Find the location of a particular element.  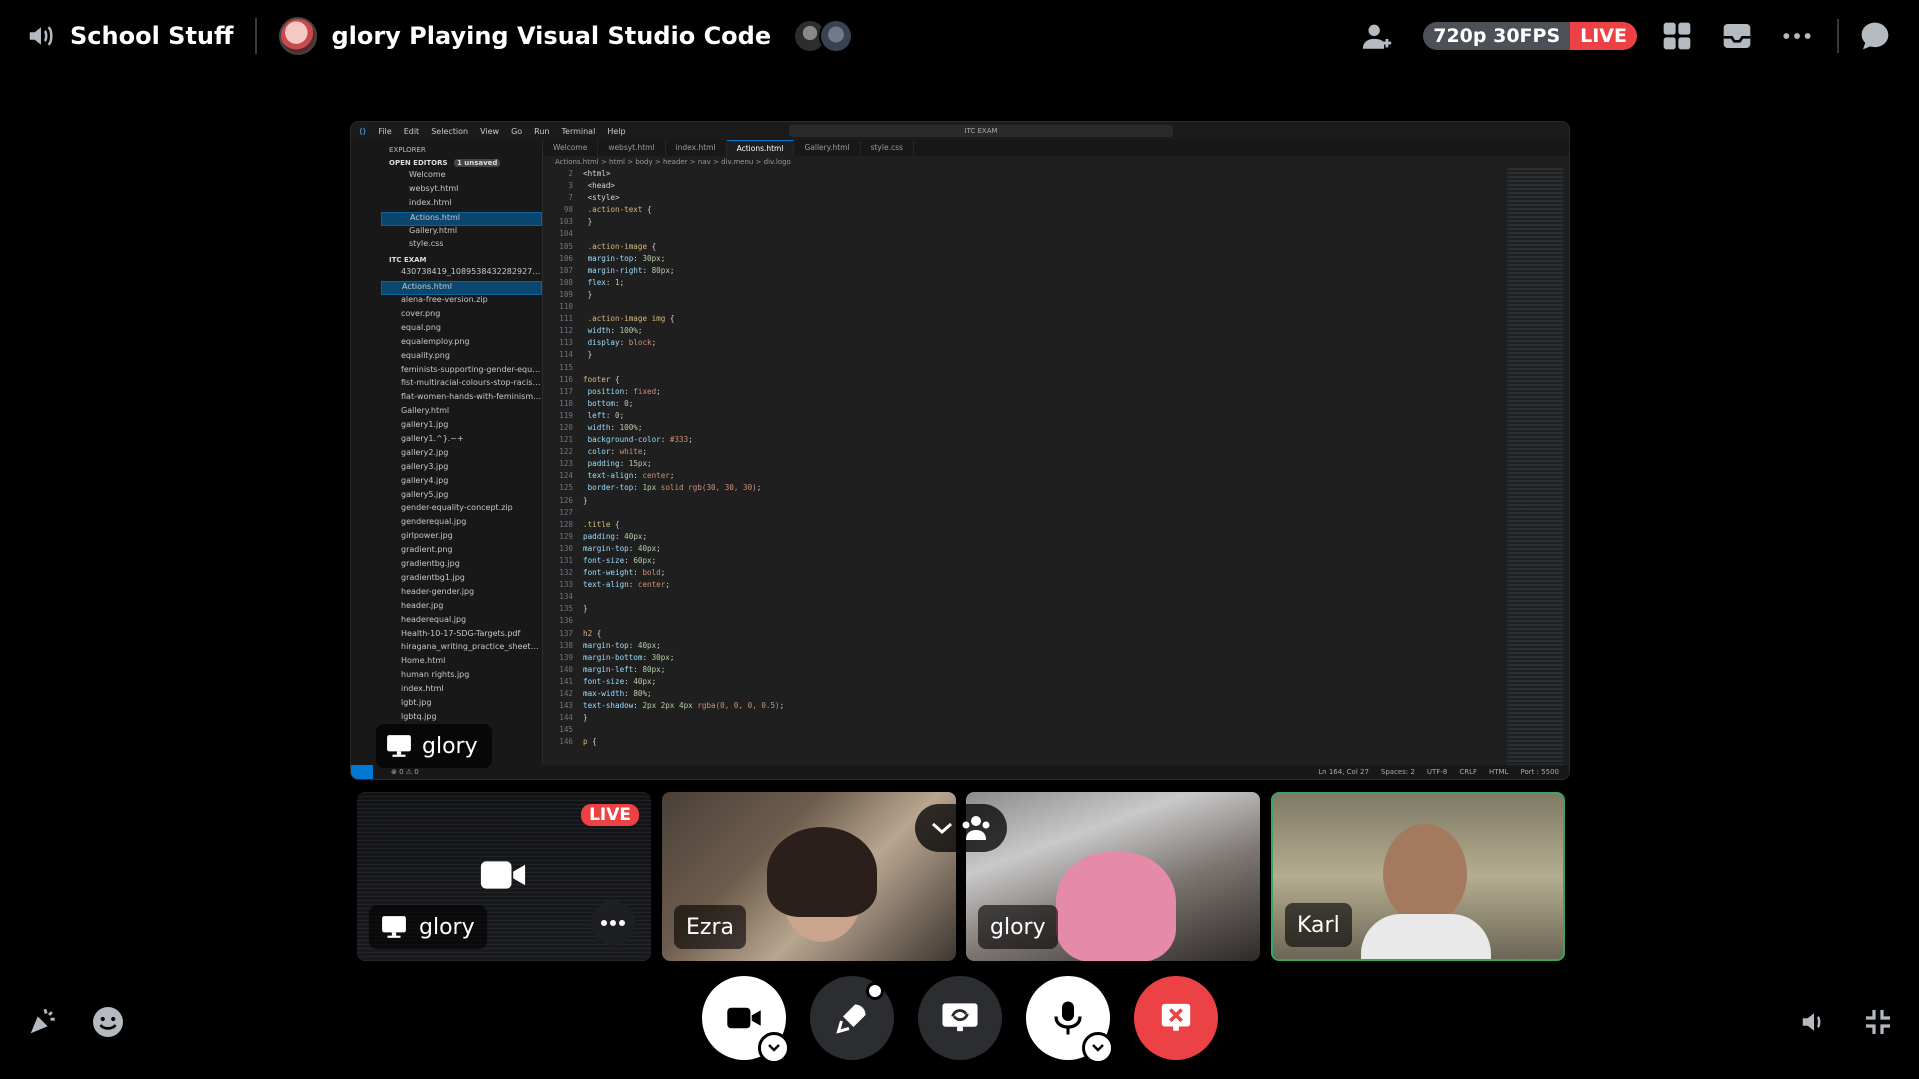

participants-icon is located at coordinates (976, 828).